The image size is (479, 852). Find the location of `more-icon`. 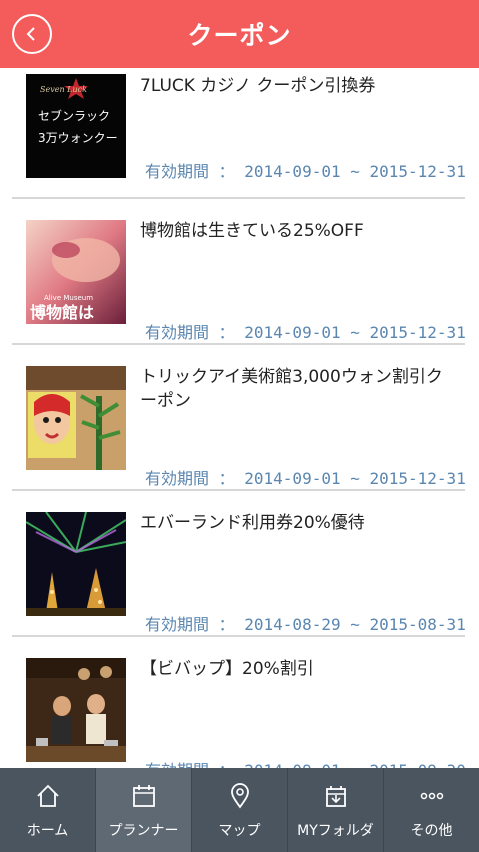

more-icon is located at coordinates (432, 796).